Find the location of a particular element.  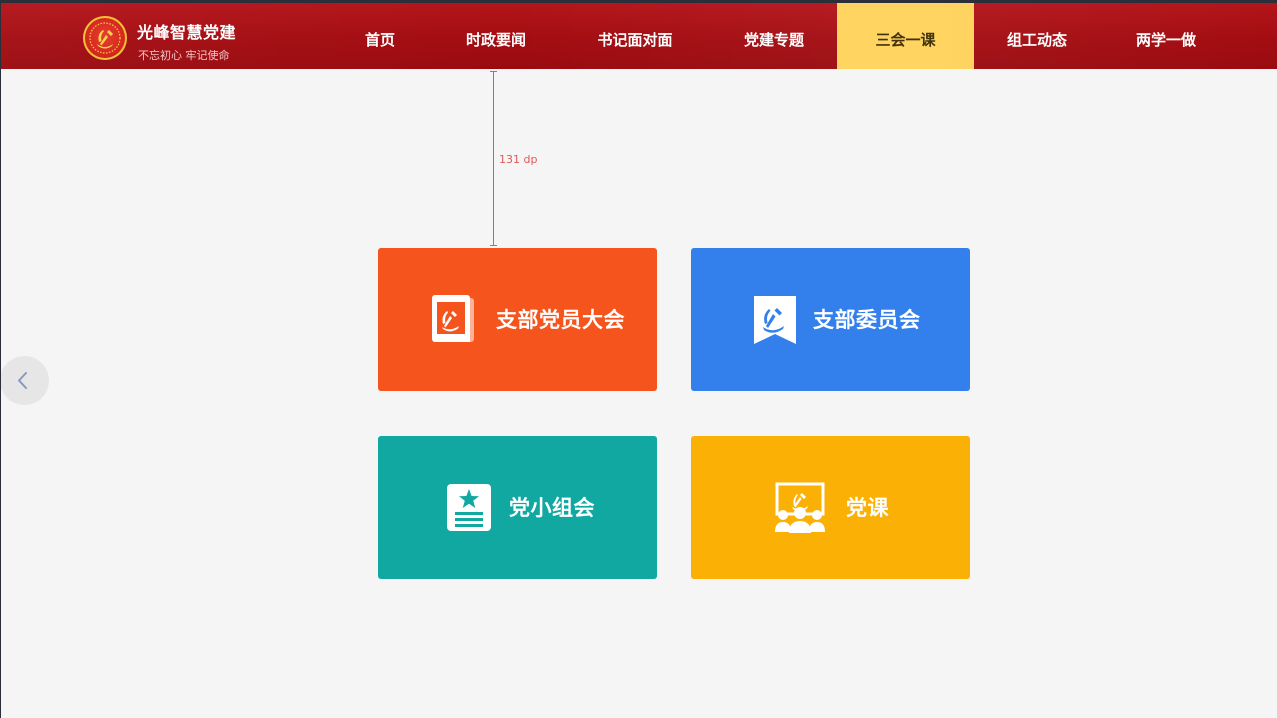

card-label: 党小组会 is located at coordinates (552, 508).